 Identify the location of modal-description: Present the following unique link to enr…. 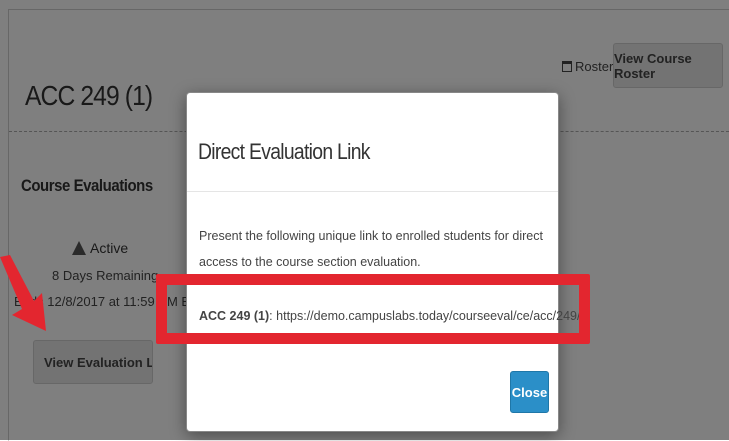
(371, 249).